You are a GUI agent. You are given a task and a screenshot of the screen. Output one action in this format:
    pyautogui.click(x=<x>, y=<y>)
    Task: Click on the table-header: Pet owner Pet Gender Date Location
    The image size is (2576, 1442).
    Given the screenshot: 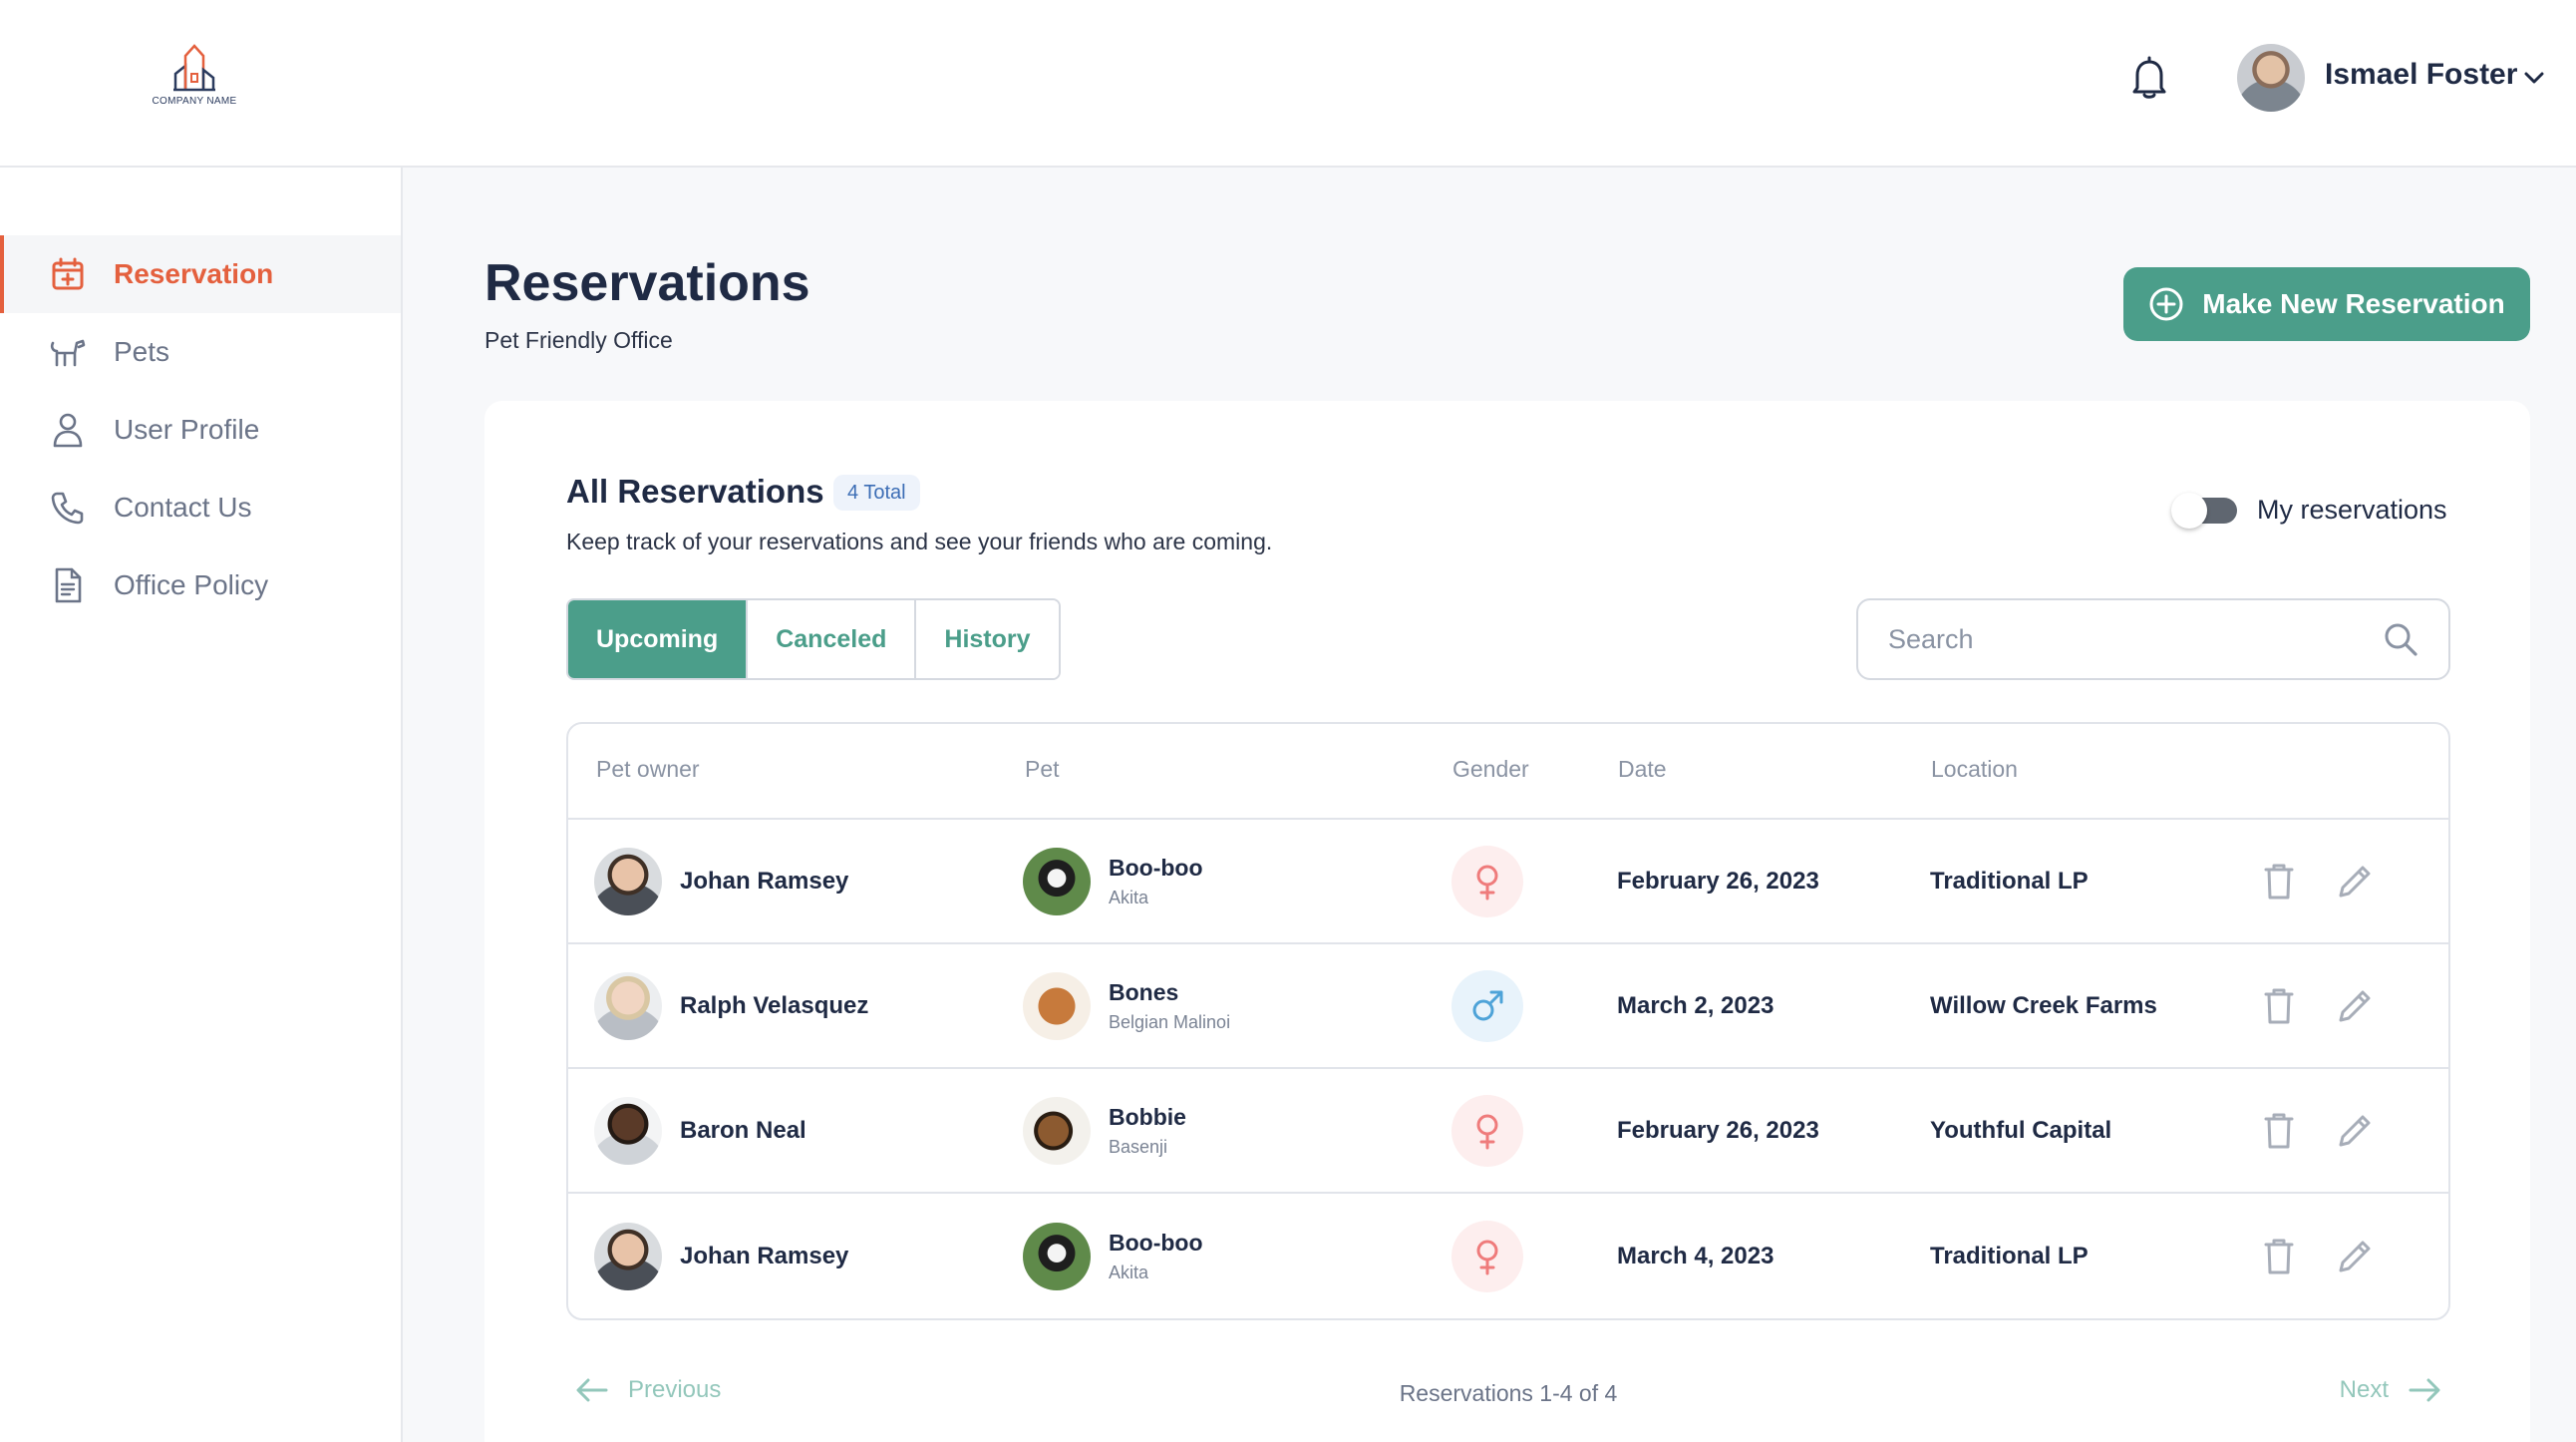 What is the action you would take?
    pyautogui.click(x=1508, y=772)
    